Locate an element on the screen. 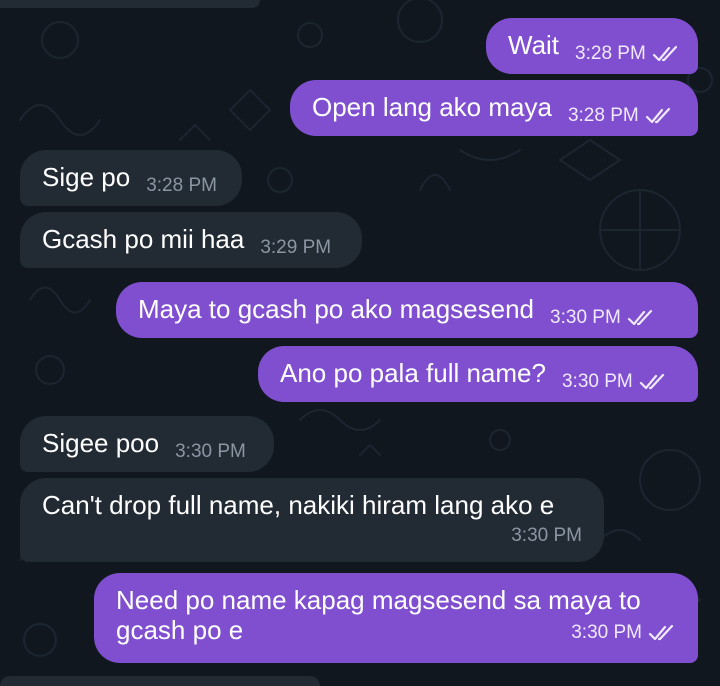 The image size is (720, 686). message-text: Sige po is located at coordinates (86, 177).